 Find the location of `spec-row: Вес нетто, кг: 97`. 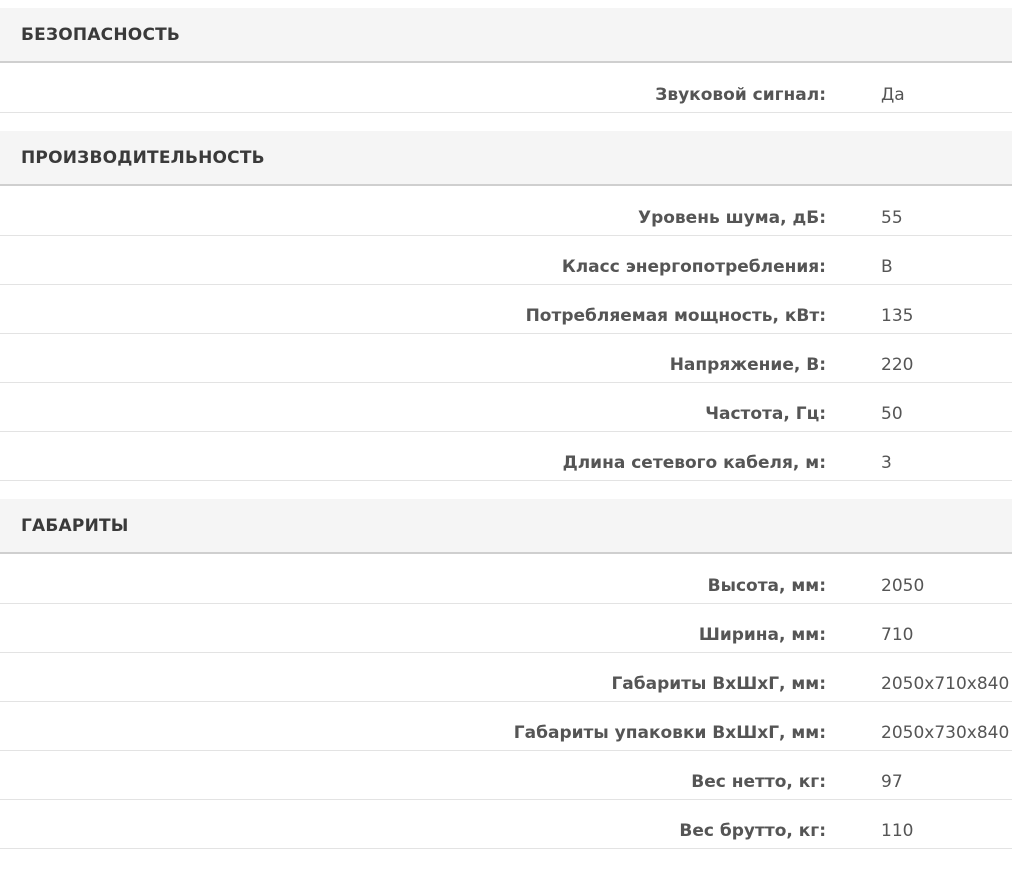

spec-row: Вес нетто, кг: 97 is located at coordinates (506, 775).